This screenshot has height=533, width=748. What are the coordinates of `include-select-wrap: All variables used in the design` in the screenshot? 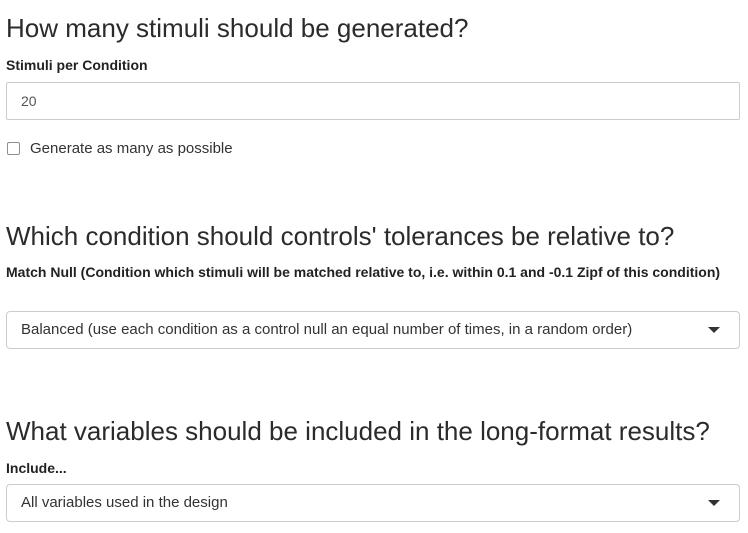 It's located at (373, 503).